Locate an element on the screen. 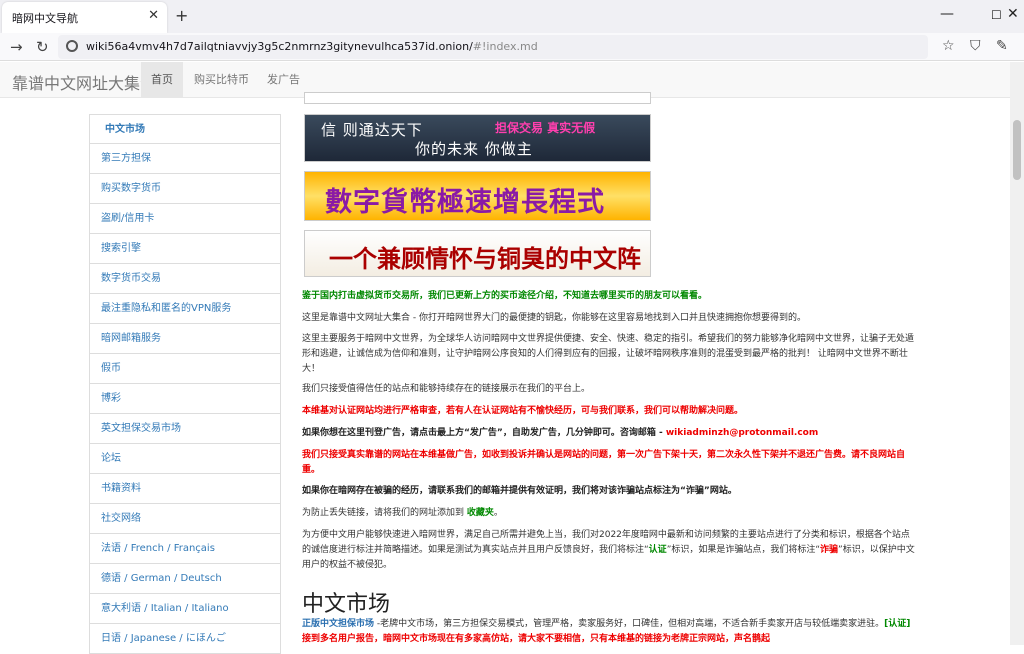 This screenshot has width=1024, height=654. onion-site-icon is located at coordinates (72, 46).